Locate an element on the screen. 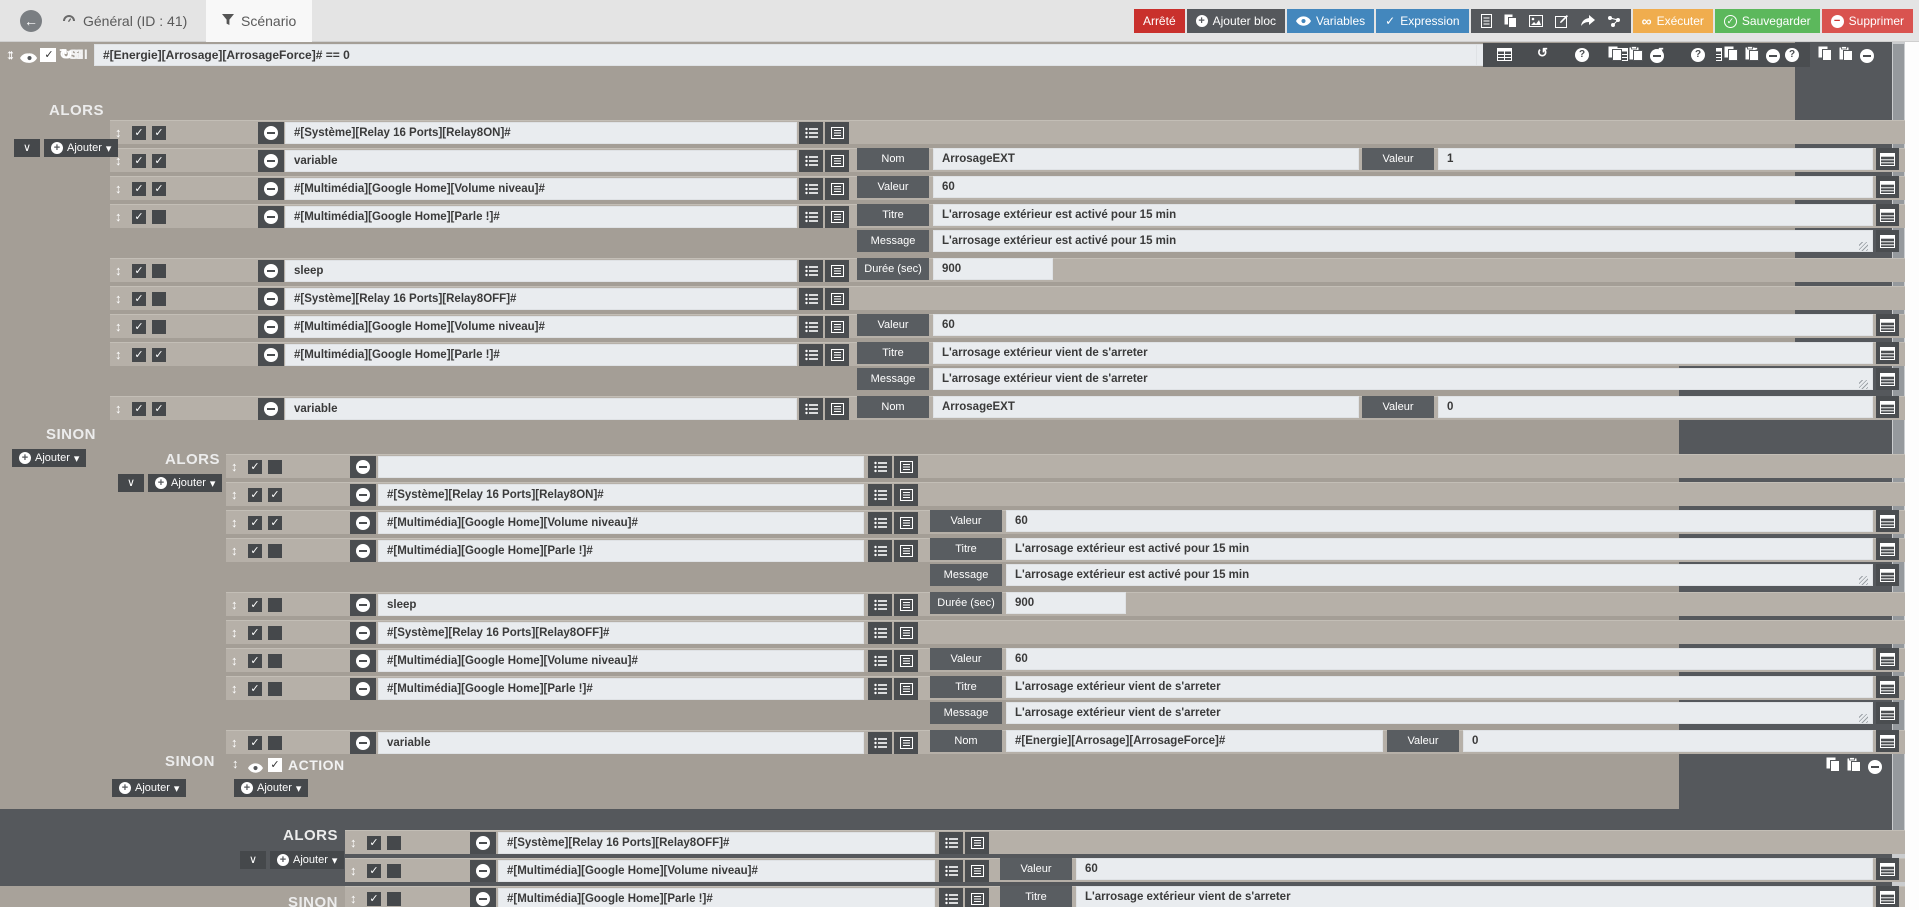  copy-icon is located at coordinates (1731, 56).